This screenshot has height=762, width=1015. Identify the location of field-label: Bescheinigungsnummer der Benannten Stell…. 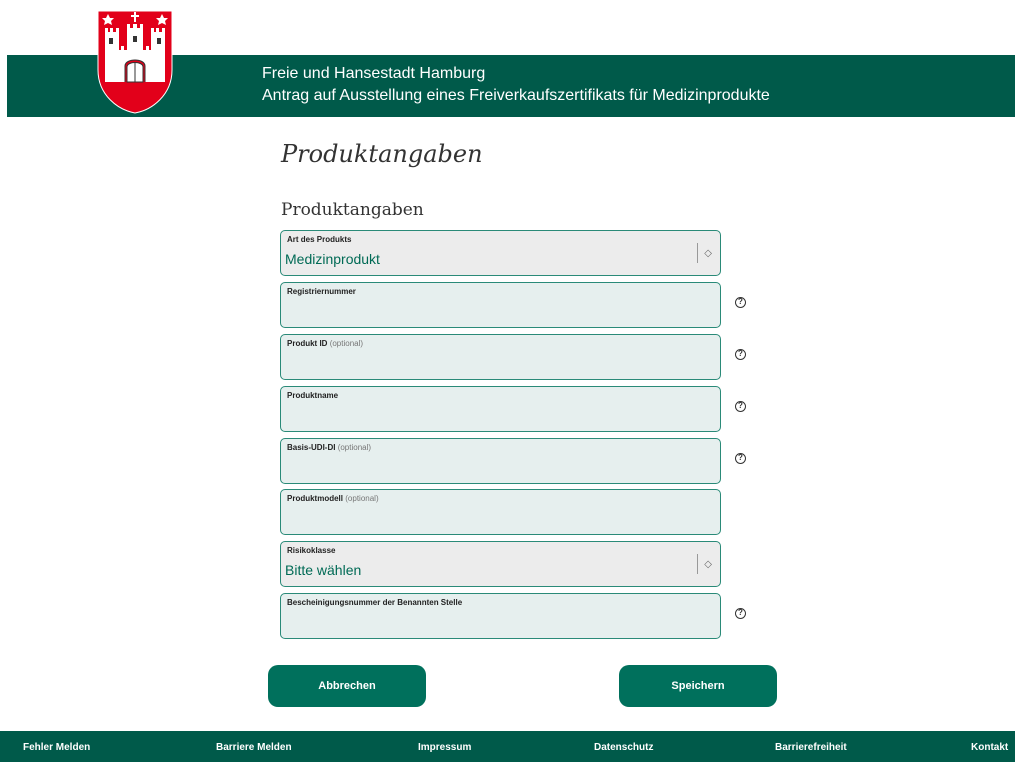
(375, 602).